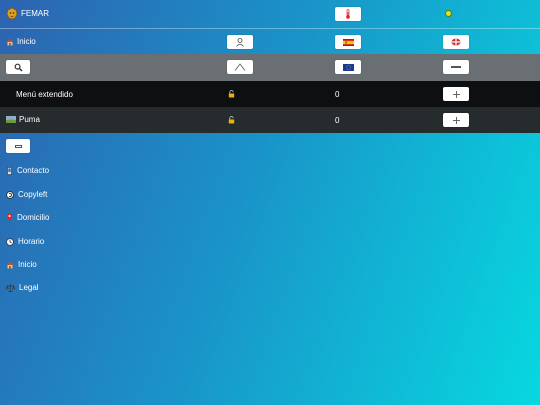 The width and height of the screenshot is (540, 405). I want to click on nav-item-label: Domicilio, so click(33, 217).